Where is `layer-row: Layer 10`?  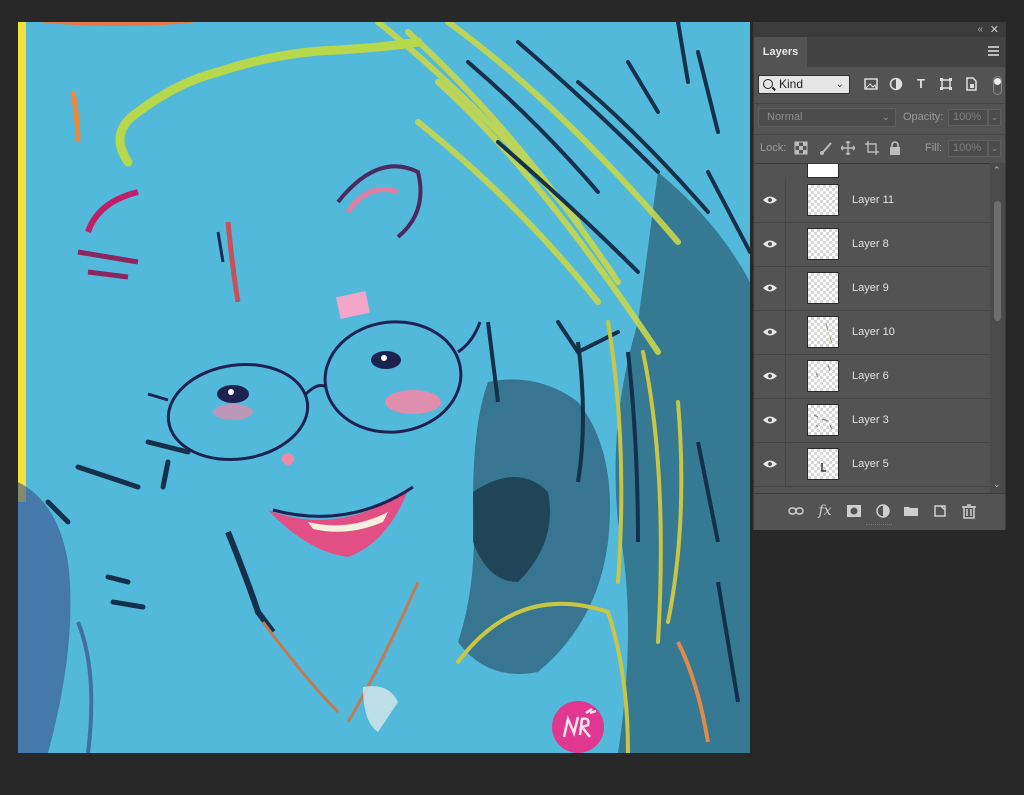
layer-row: Layer 10 is located at coordinates (872, 333).